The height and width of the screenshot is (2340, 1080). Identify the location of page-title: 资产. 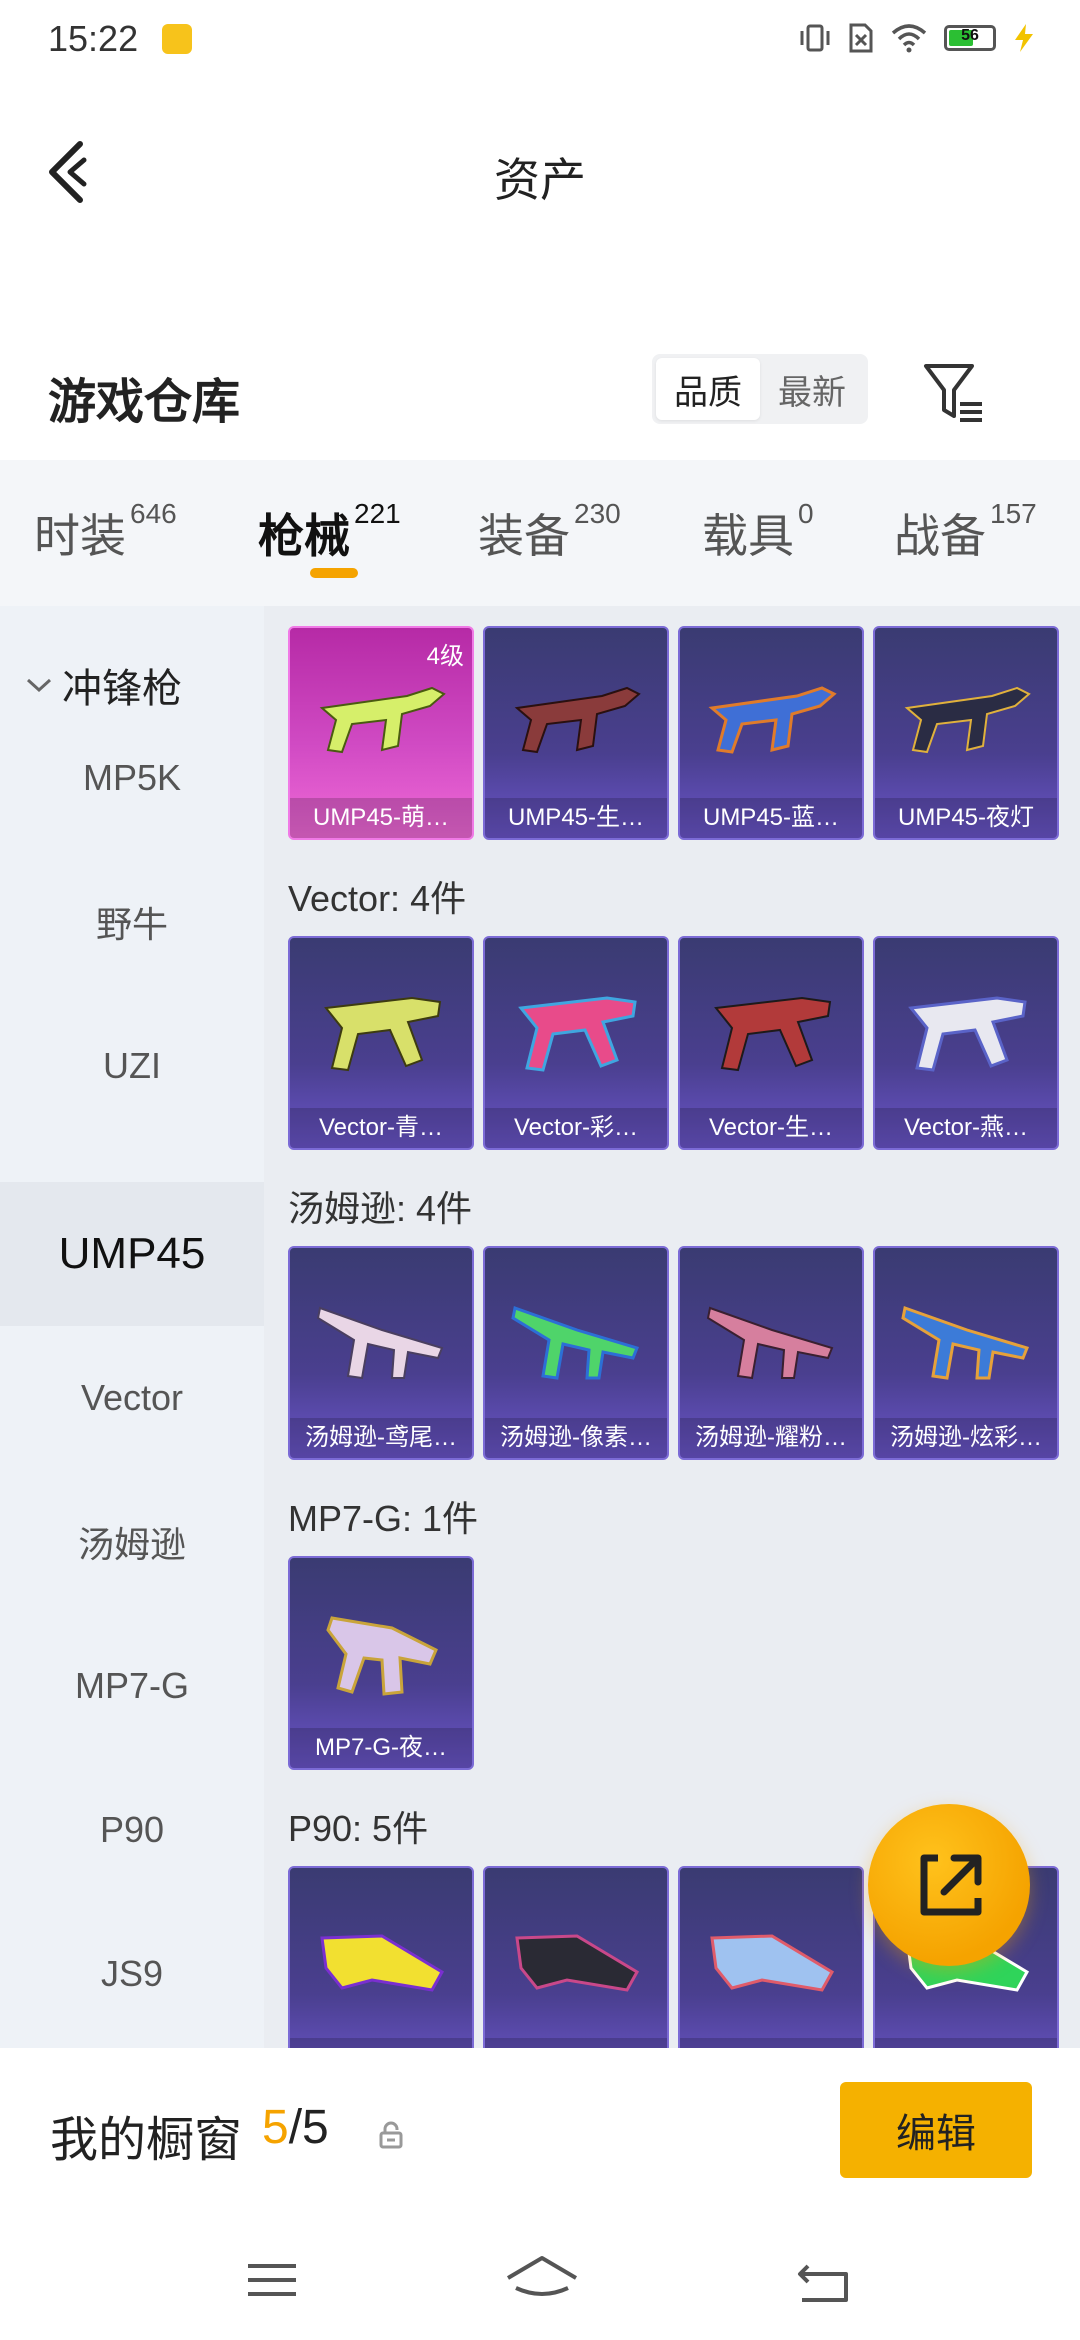
(540, 180).